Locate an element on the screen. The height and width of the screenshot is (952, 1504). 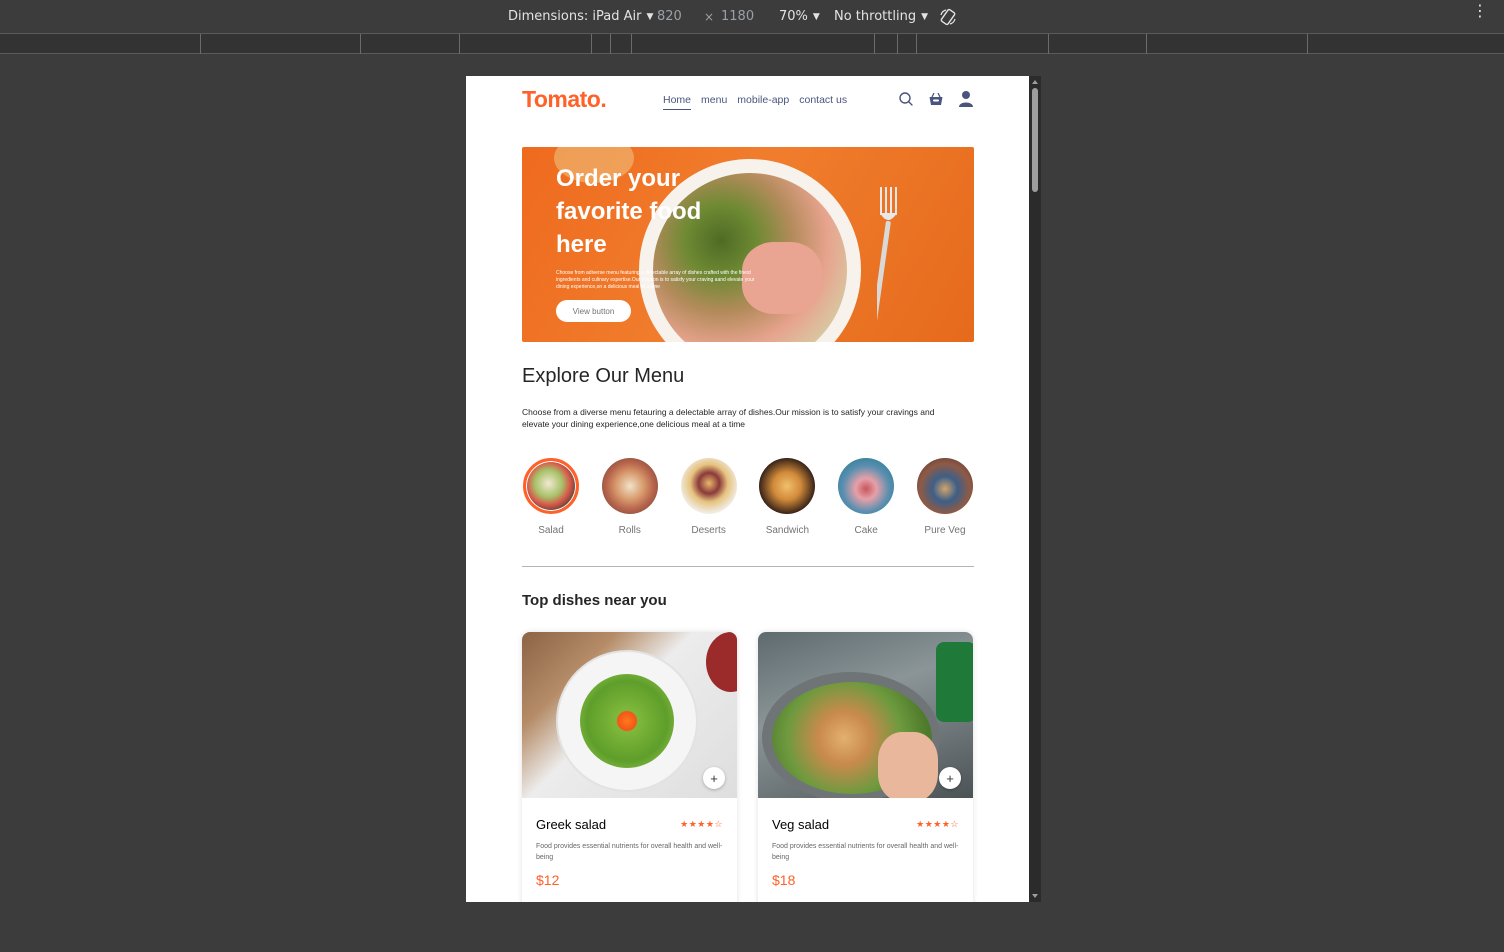
scroll-down-icon is located at coordinates (1035, 896).